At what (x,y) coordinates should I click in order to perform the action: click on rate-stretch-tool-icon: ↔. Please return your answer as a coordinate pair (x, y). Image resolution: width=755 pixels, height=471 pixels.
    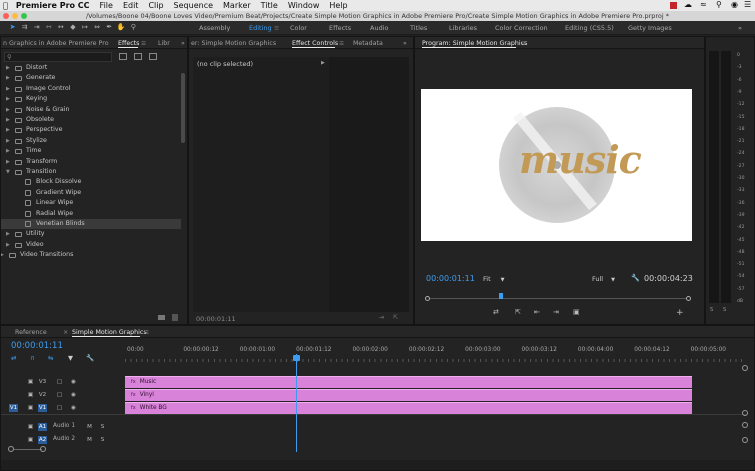
    Looking at the image, I should click on (60, 27).